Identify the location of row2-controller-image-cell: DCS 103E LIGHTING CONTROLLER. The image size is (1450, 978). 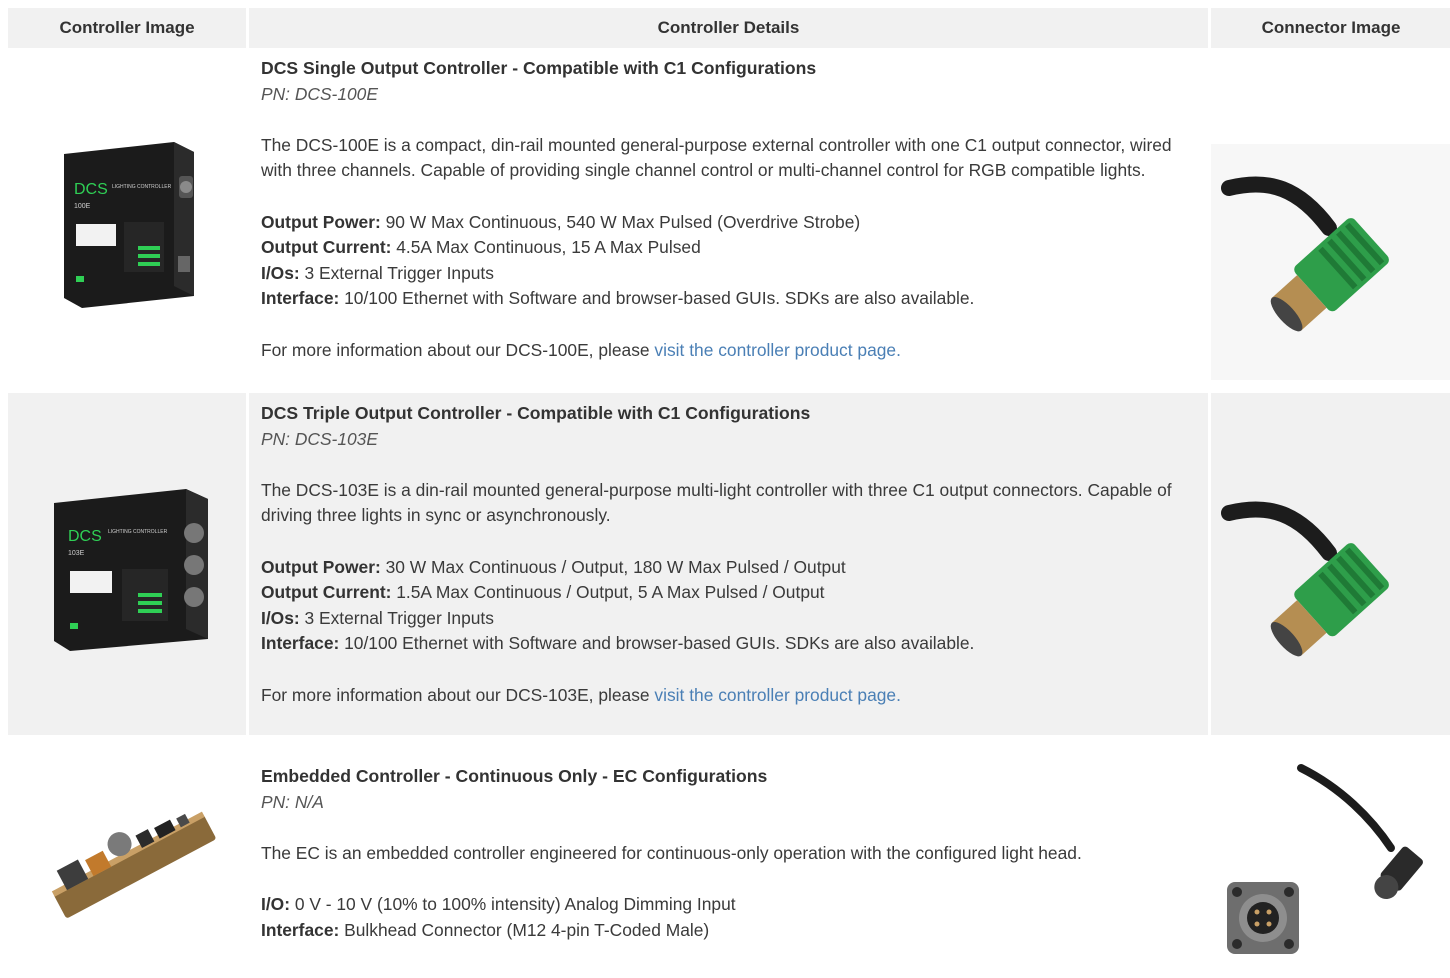
(127, 564).